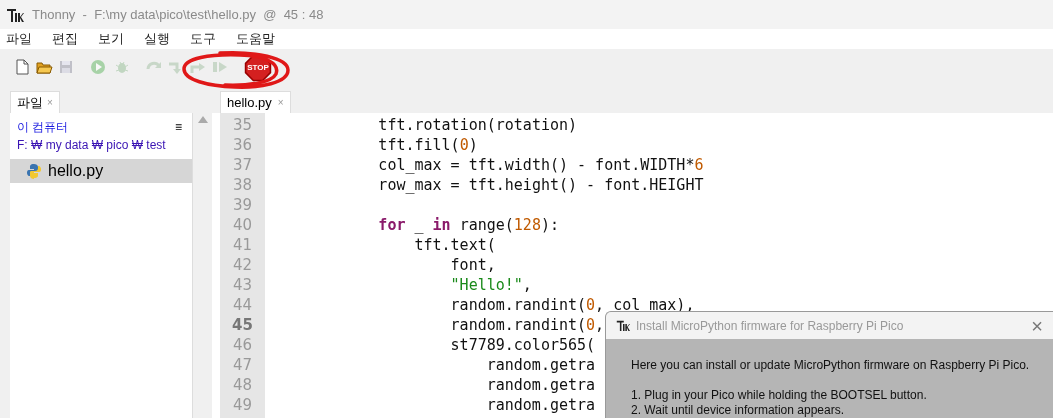 The width and height of the screenshot is (1053, 418). Describe the element at coordinates (242, 225) in the screenshot. I see `line-number: 40` at that location.